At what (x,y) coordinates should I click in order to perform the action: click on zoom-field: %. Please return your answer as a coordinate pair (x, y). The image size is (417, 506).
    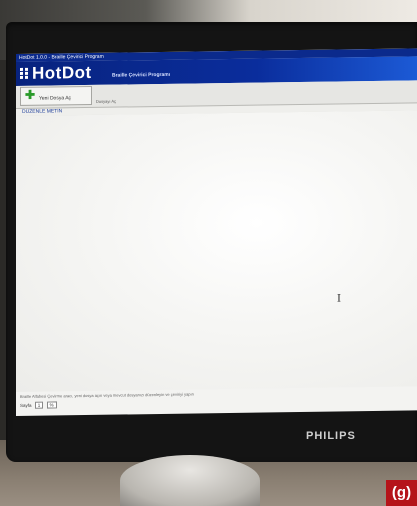
    Looking at the image, I should click on (51, 405).